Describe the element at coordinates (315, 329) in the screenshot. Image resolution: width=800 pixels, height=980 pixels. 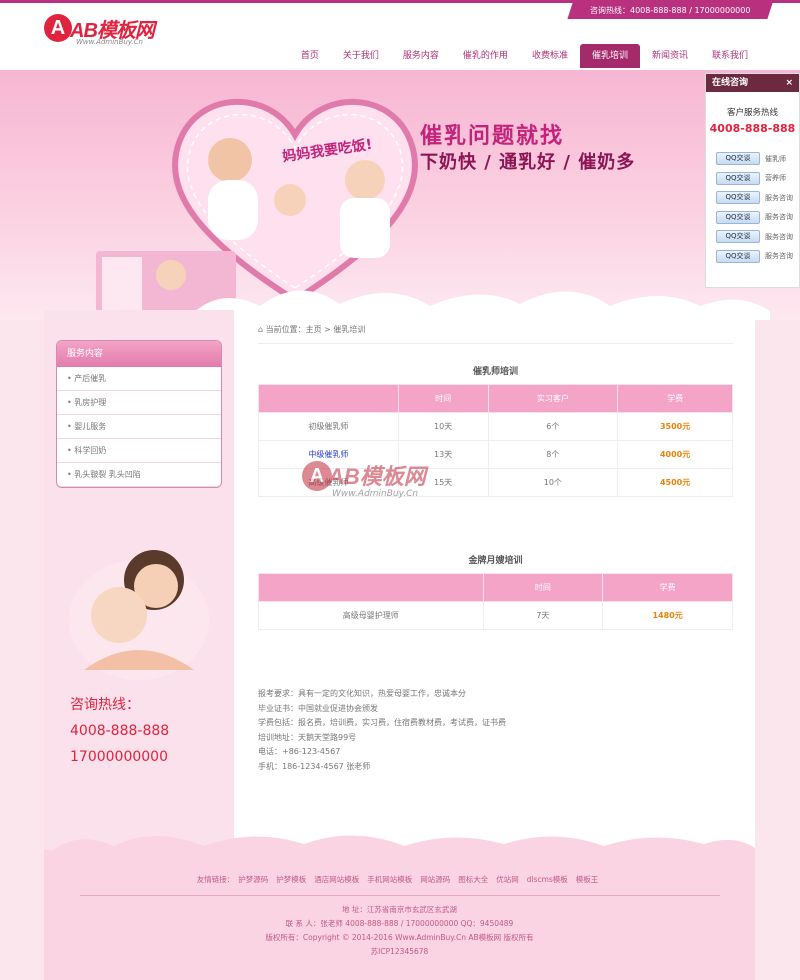
I see `breadcrumb-text: 当前位置：主页 > 催乳培训` at that location.